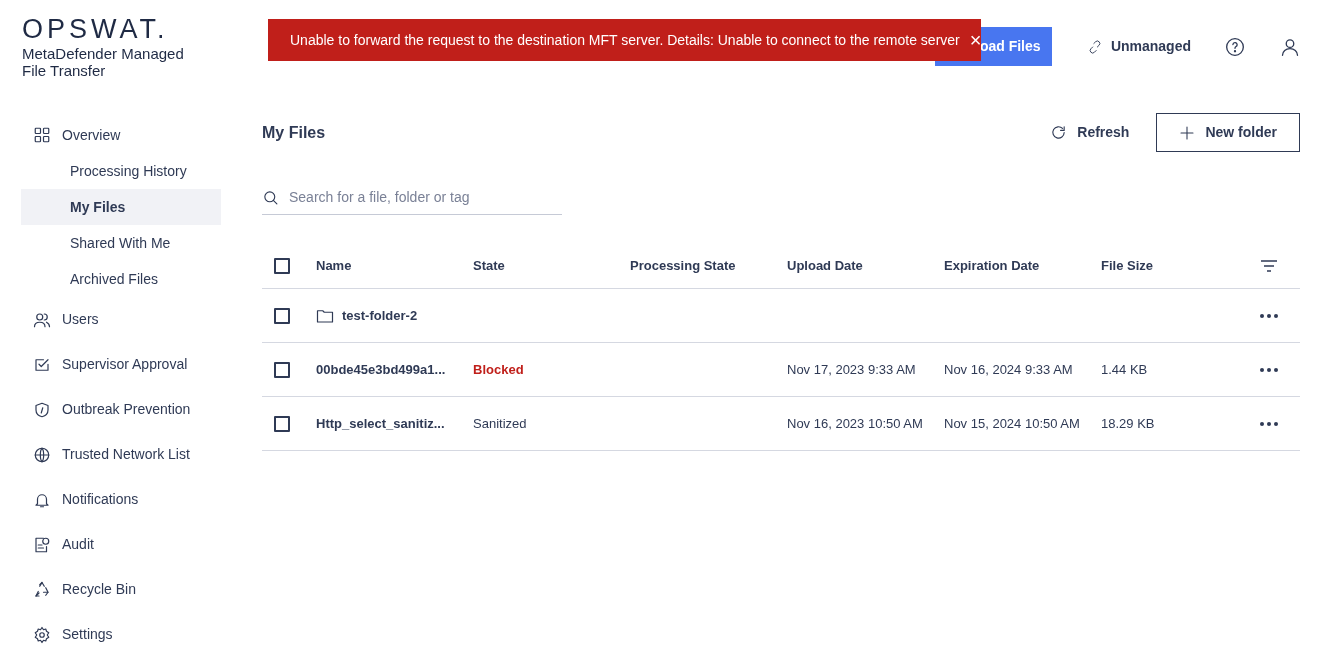  I want to click on column-header: Upload Date, so click(865, 265).